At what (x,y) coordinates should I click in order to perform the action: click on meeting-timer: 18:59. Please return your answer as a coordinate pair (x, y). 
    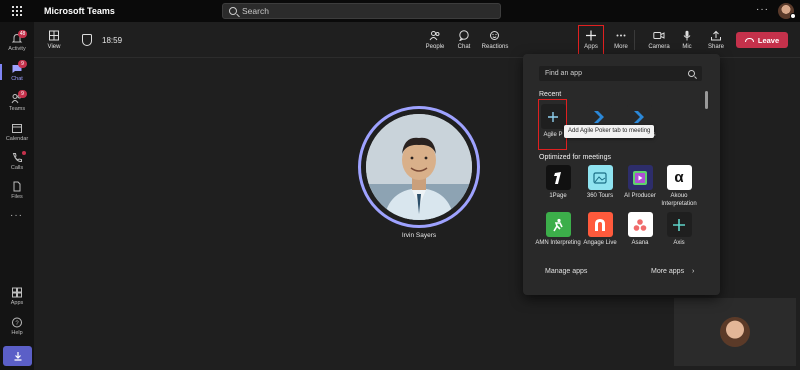
    Looking at the image, I should click on (112, 40).